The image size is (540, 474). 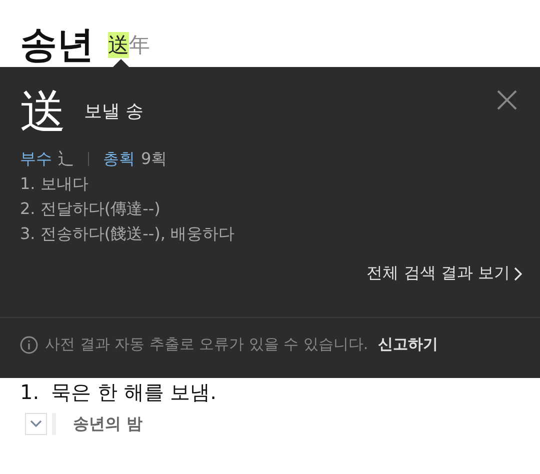 I want to click on meaning-item: 3. 전송하다(餞送--), 배웅하다, so click(x=127, y=234).